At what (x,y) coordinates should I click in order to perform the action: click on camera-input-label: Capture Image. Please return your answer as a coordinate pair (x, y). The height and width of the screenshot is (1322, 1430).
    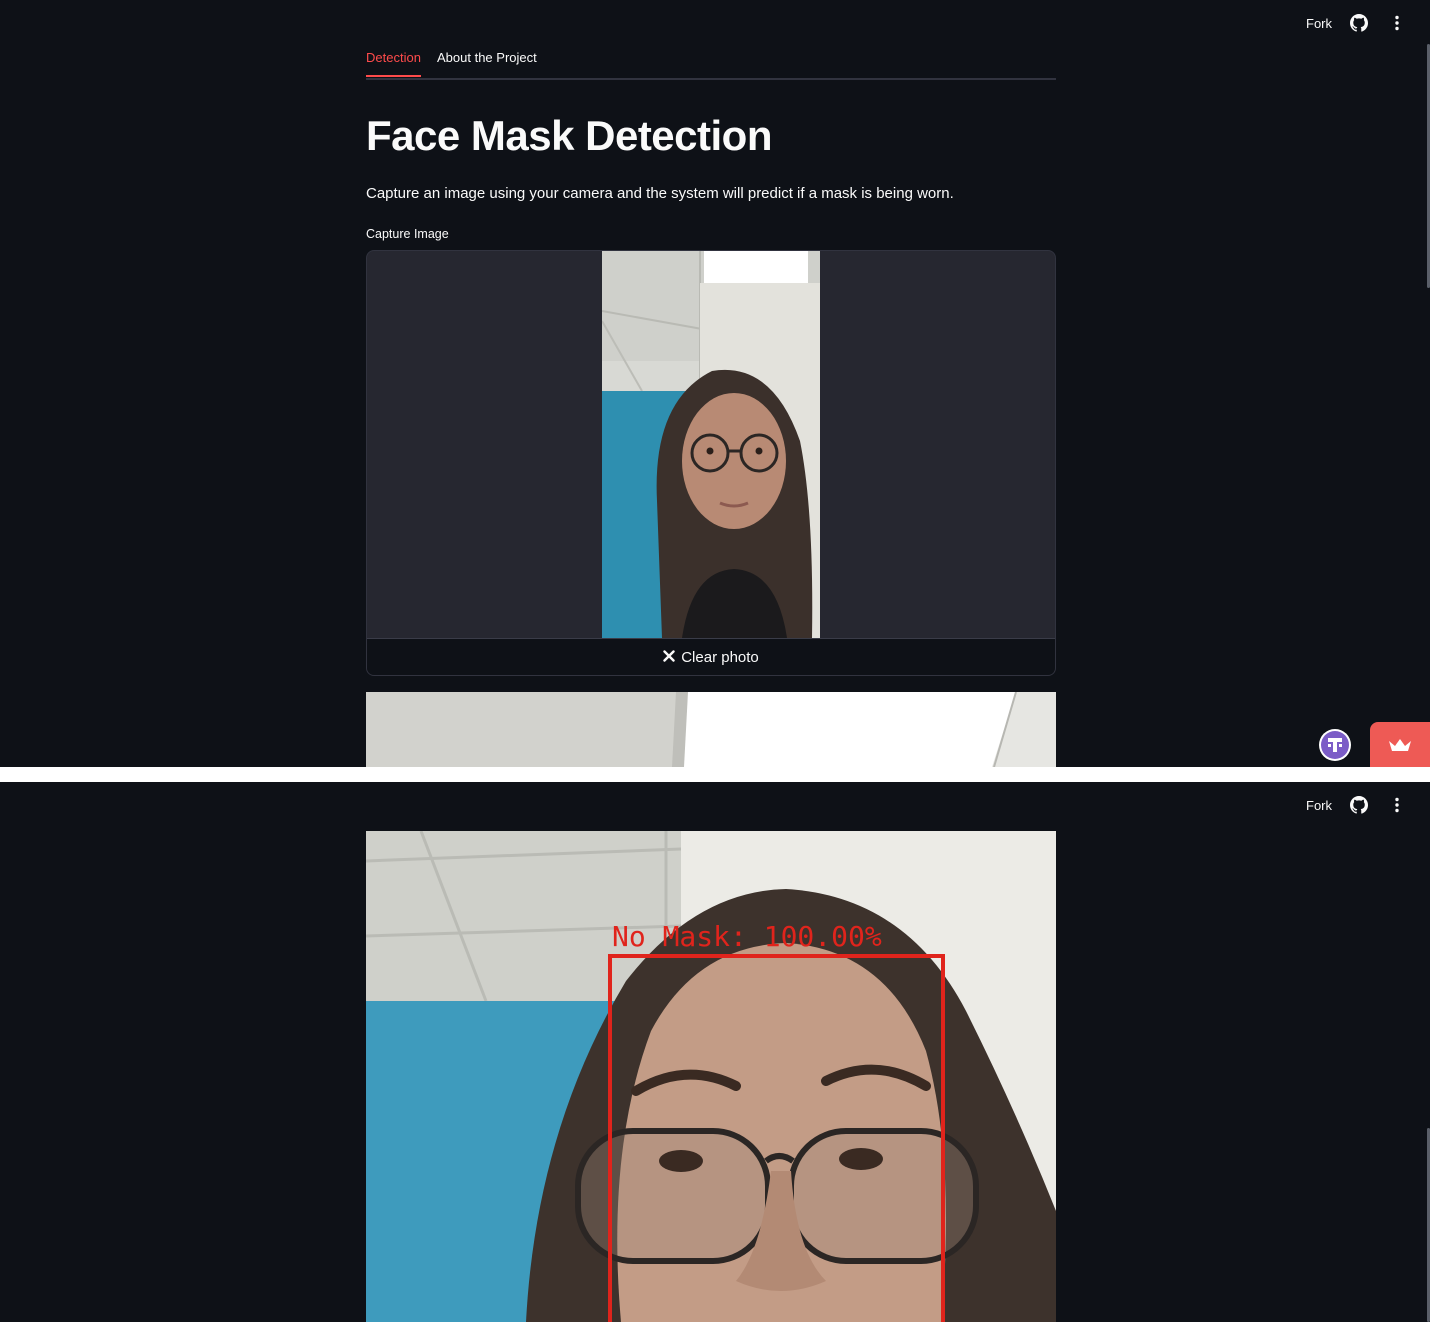
    Looking at the image, I should click on (407, 234).